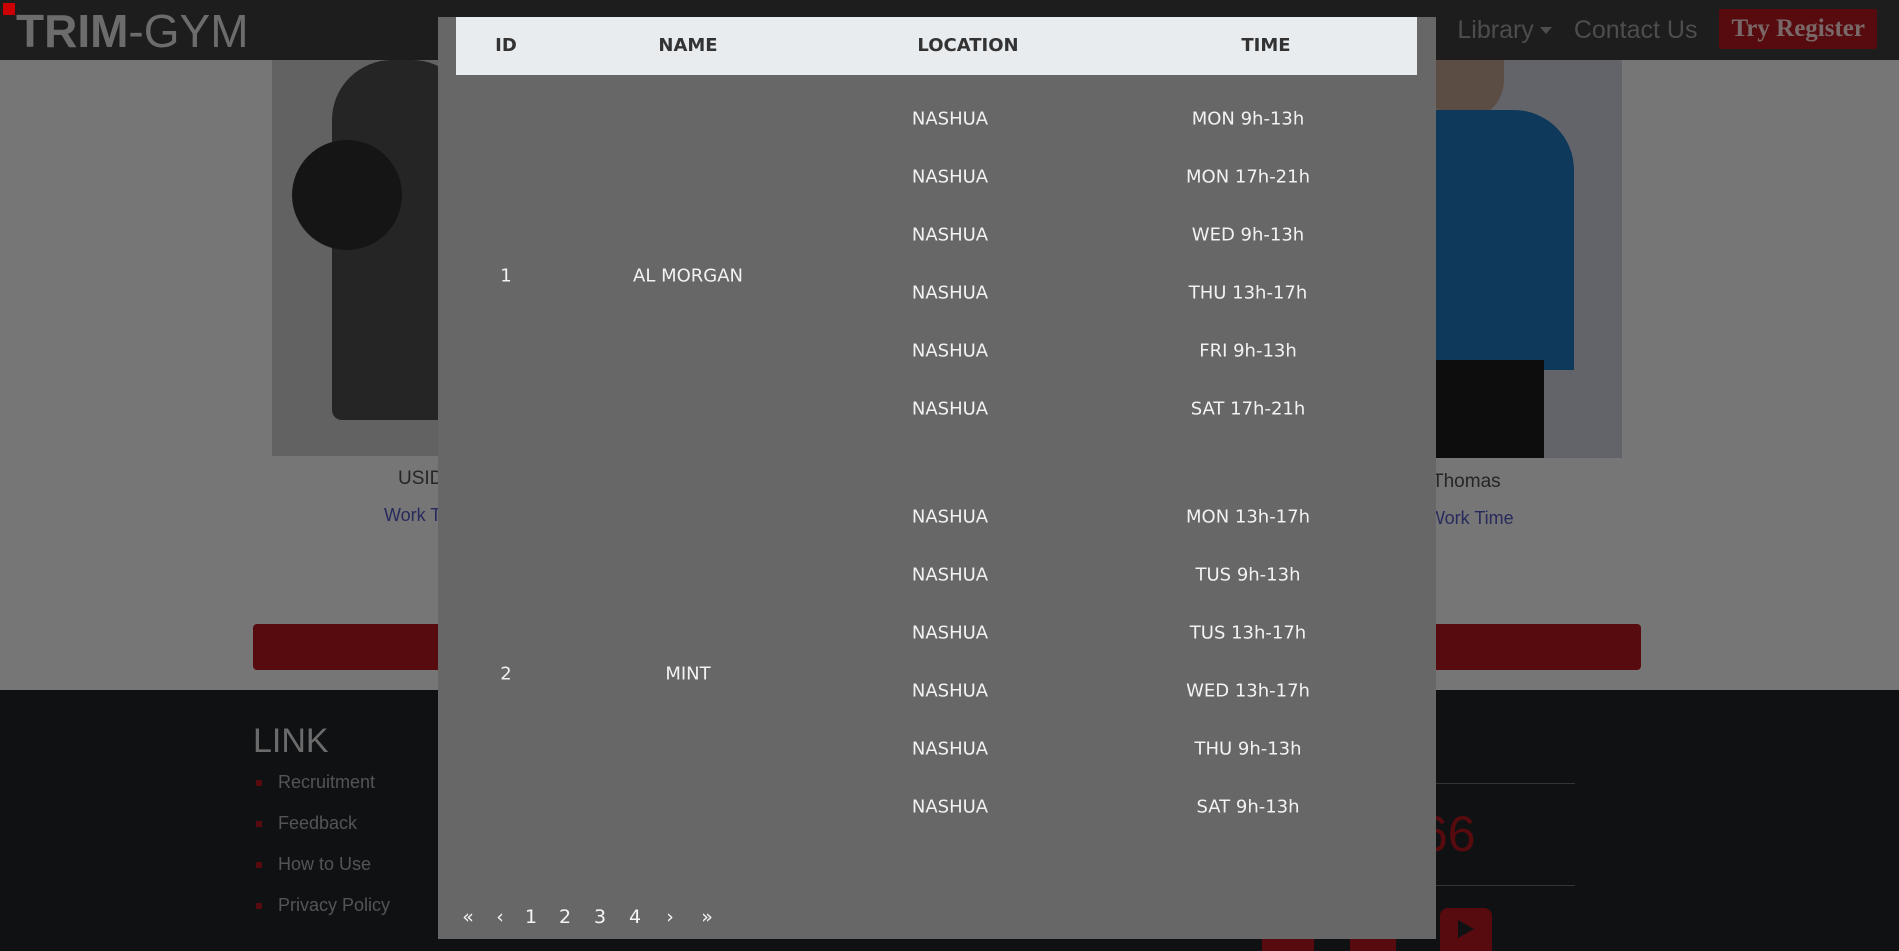 This screenshot has width=1899, height=951. Describe the element at coordinates (506, 276) in the screenshot. I see `row-id: 1` at that location.